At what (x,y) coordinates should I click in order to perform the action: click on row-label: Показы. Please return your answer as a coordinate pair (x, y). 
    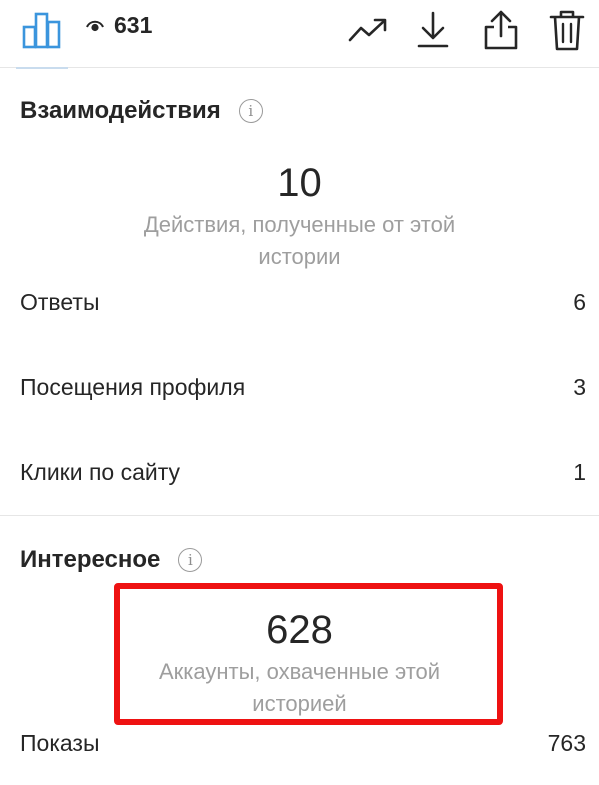
    Looking at the image, I should click on (60, 743).